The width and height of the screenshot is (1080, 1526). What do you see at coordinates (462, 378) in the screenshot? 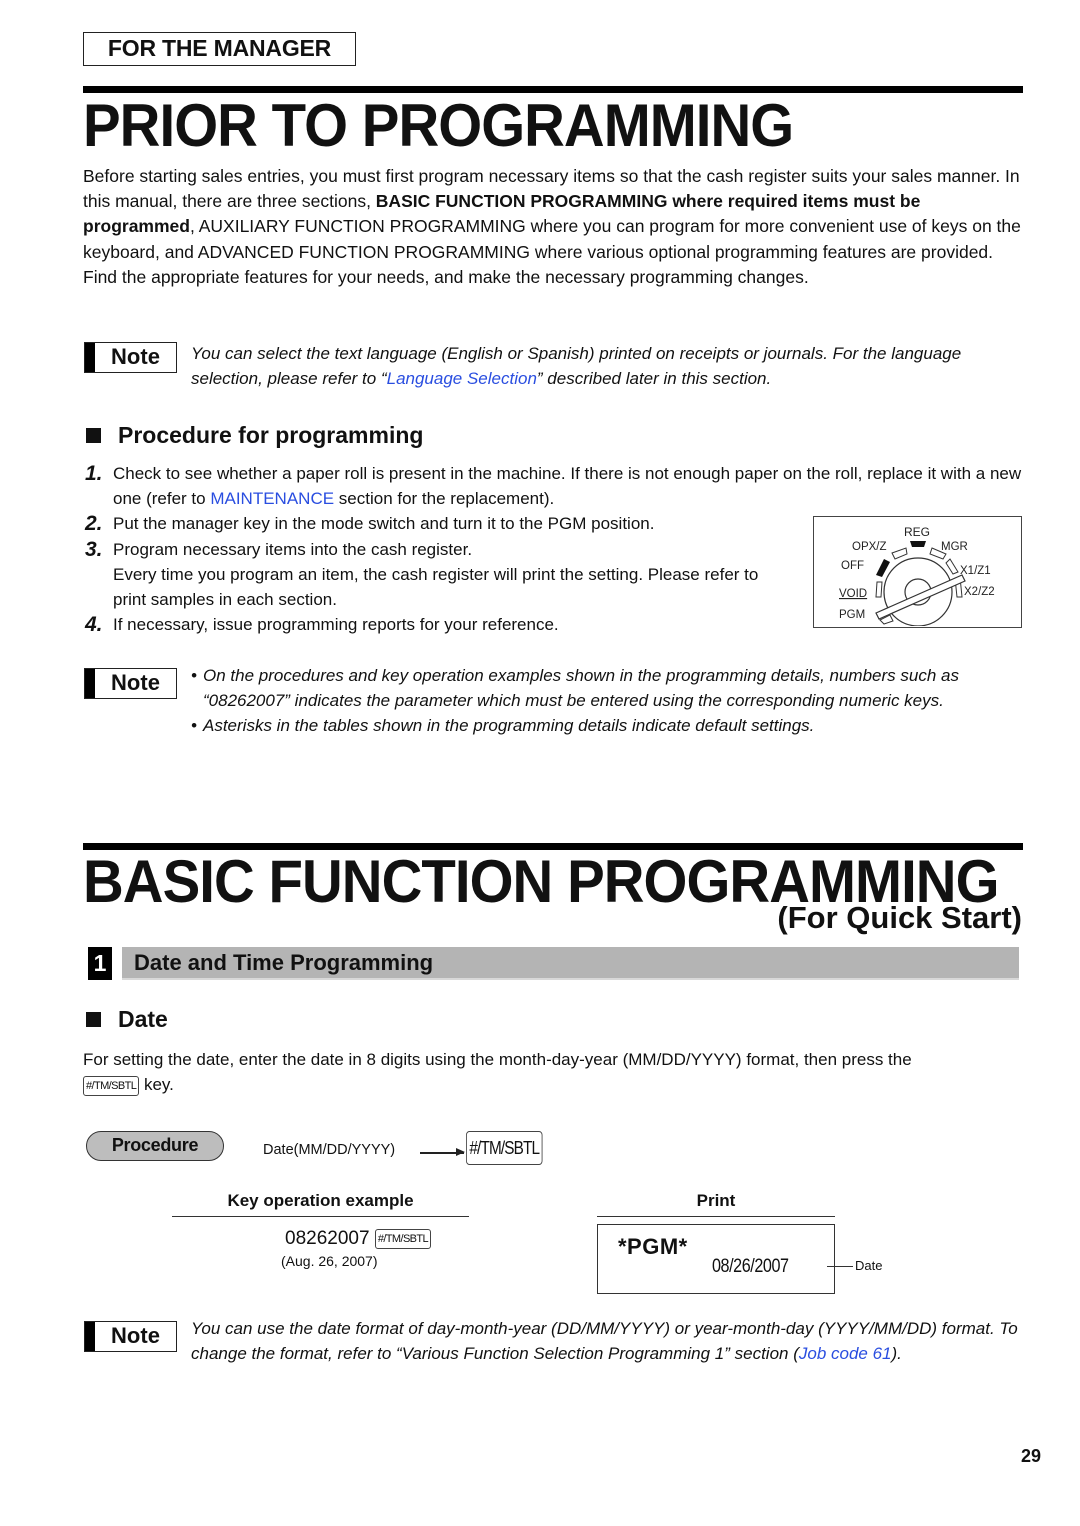
I see `language-selection-link: Language Selection` at bounding box center [462, 378].